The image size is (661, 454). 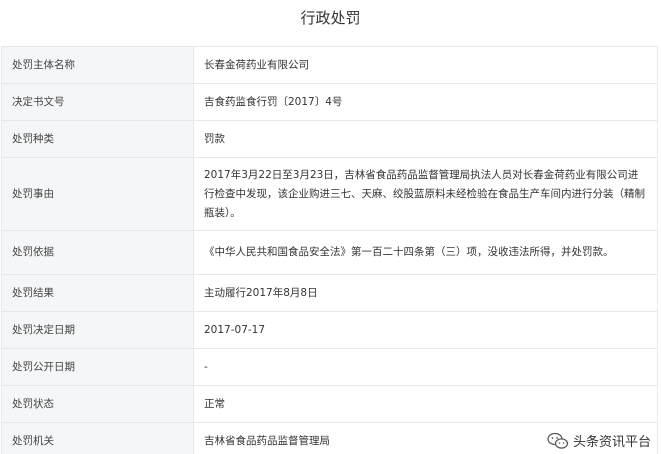 I want to click on row-value-penalty-basis: 《中华人民共和国食品安全法》第一百二十四条第（三）项，没收违法所得，并处罚款。, so click(x=425, y=252).